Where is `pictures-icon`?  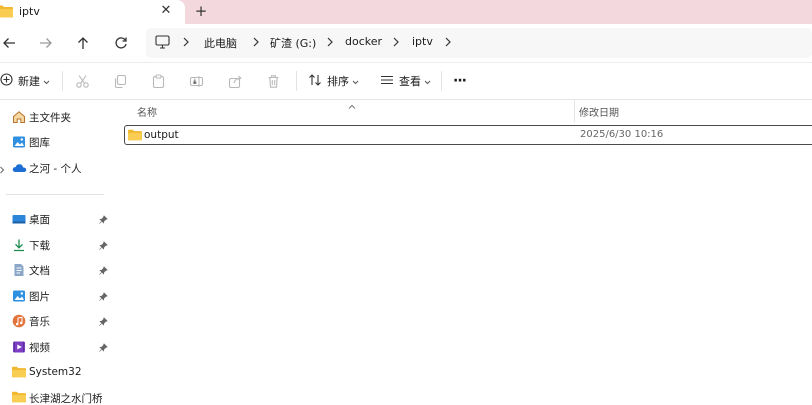
pictures-icon is located at coordinates (19, 297).